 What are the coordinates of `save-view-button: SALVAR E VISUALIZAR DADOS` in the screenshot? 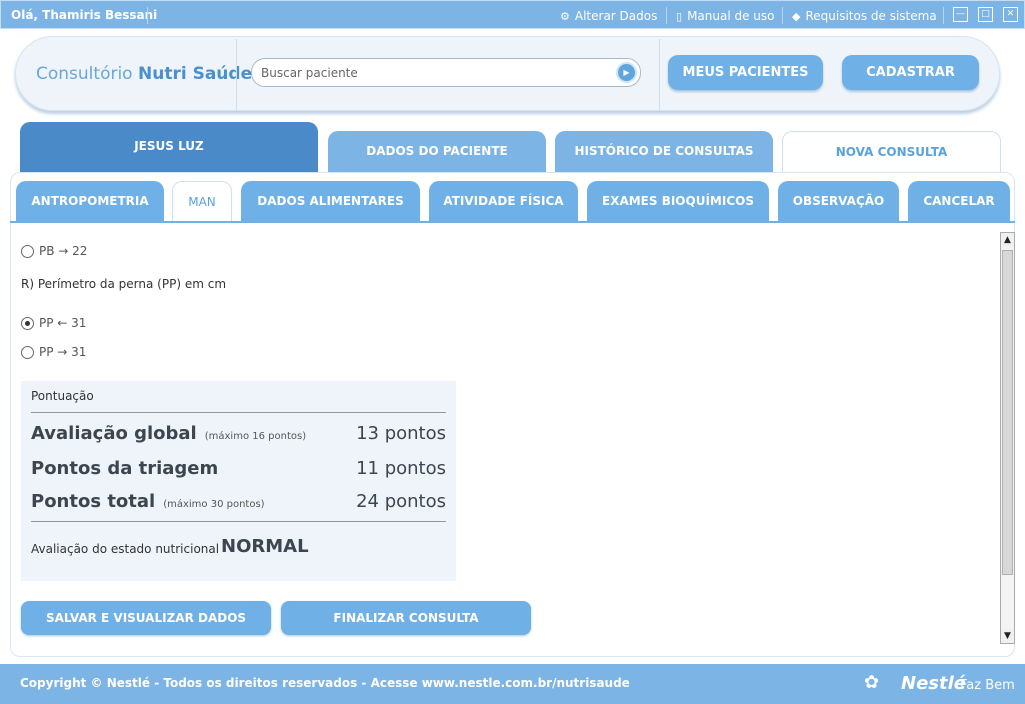 It's located at (146, 618).